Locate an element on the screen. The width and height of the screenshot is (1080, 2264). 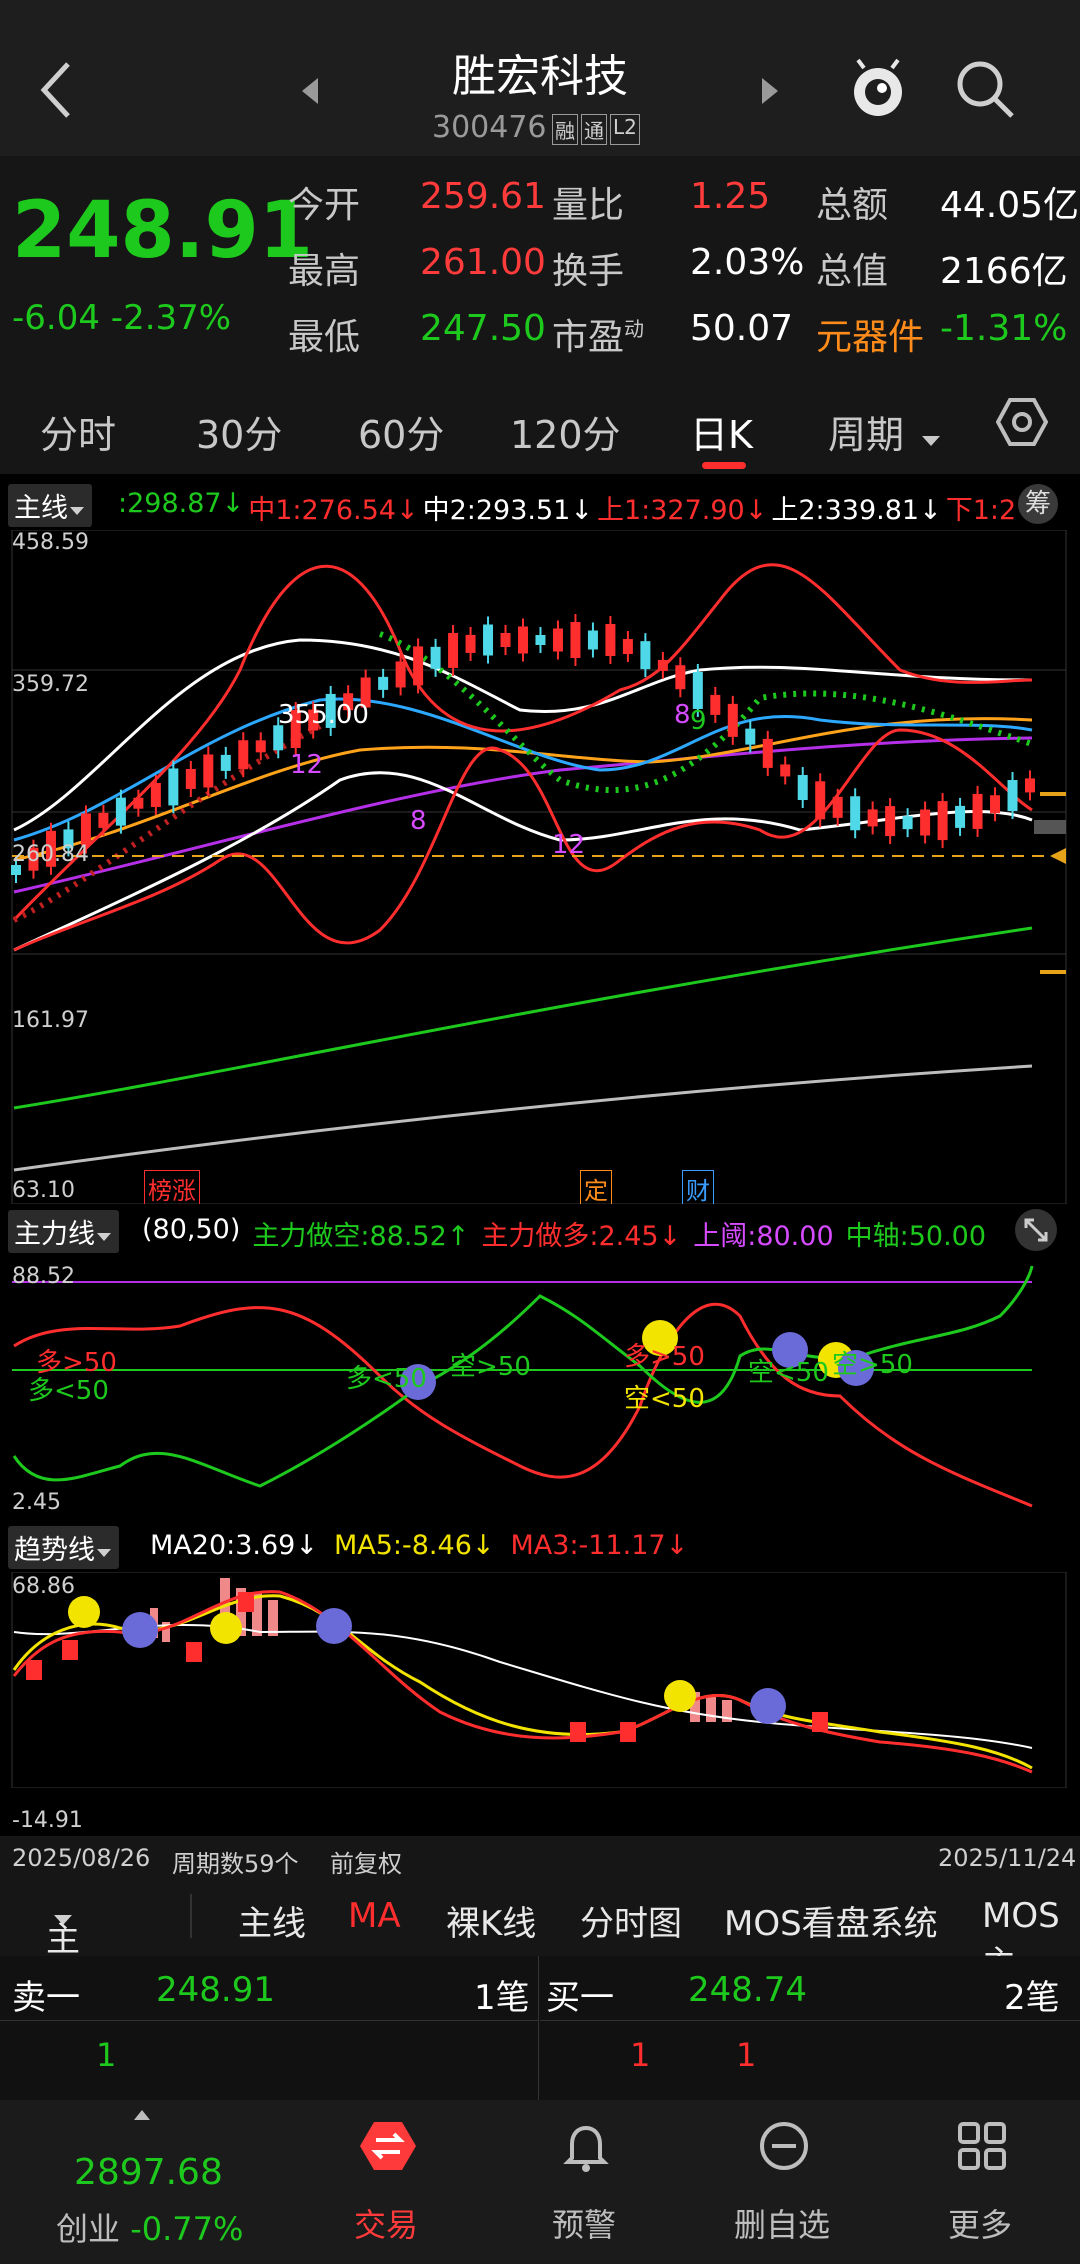
mascot-icon is located at coordinates (878, 88).